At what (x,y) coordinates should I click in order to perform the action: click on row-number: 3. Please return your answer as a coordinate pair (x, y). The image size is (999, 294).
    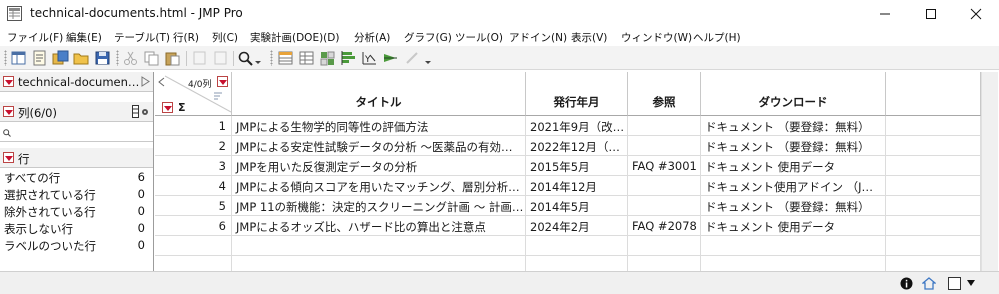
    Looking at the image, I should click on (193, 166).